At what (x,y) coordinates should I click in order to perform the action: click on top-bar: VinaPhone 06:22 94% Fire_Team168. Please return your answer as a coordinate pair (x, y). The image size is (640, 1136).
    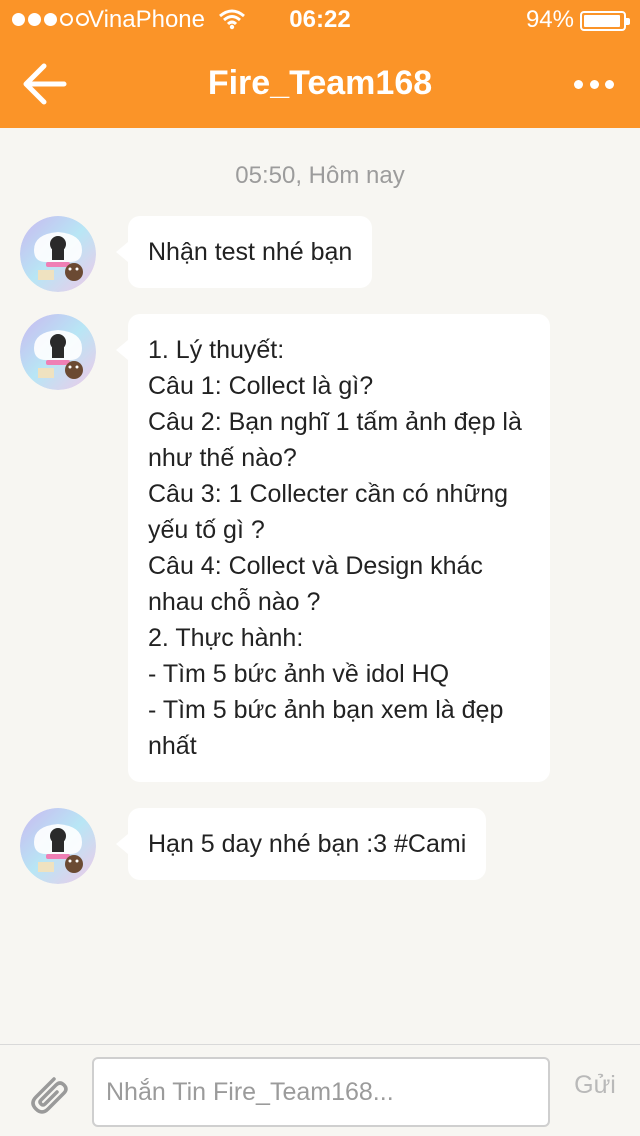
    Looking at the image, I should click on (320, 64).